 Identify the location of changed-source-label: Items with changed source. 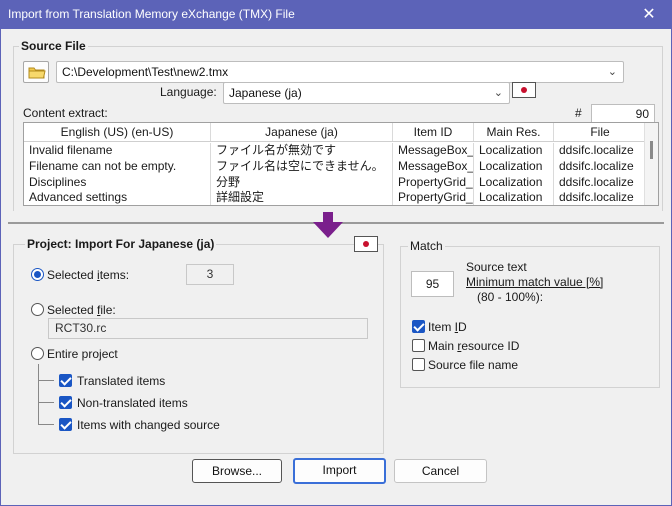
(148, 425).